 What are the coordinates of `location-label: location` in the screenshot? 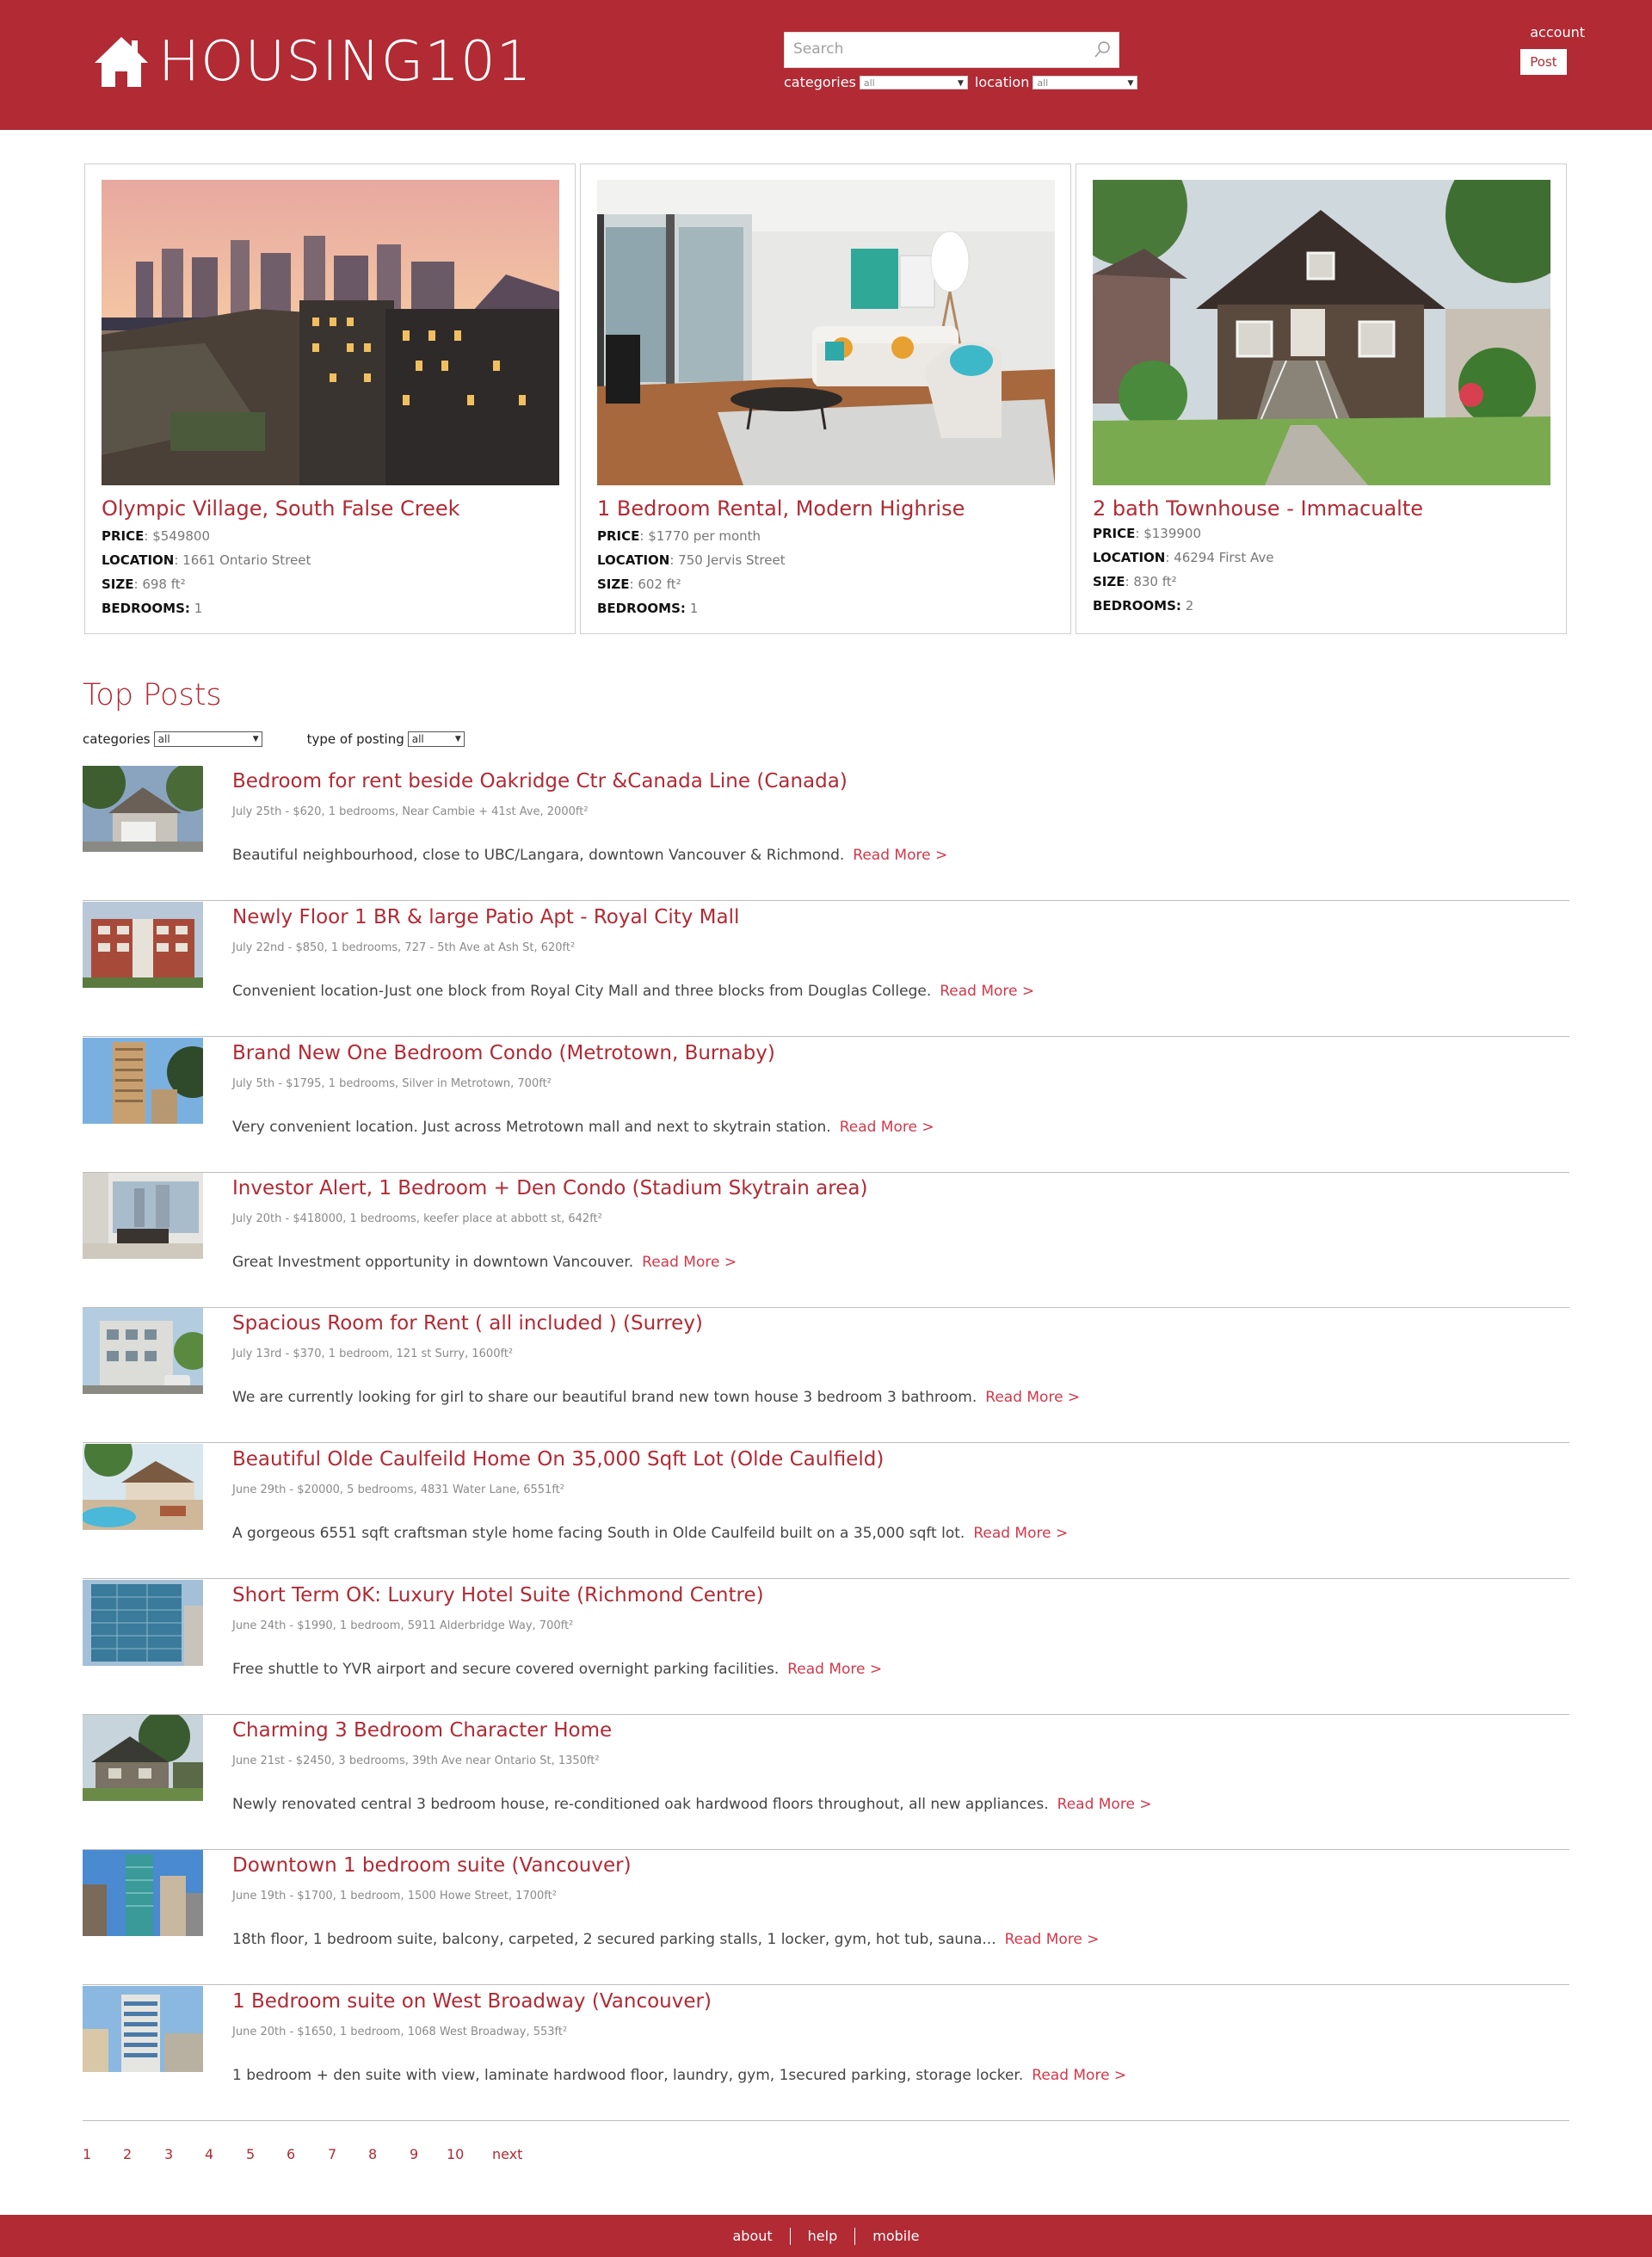 It's located at (1002, 82).